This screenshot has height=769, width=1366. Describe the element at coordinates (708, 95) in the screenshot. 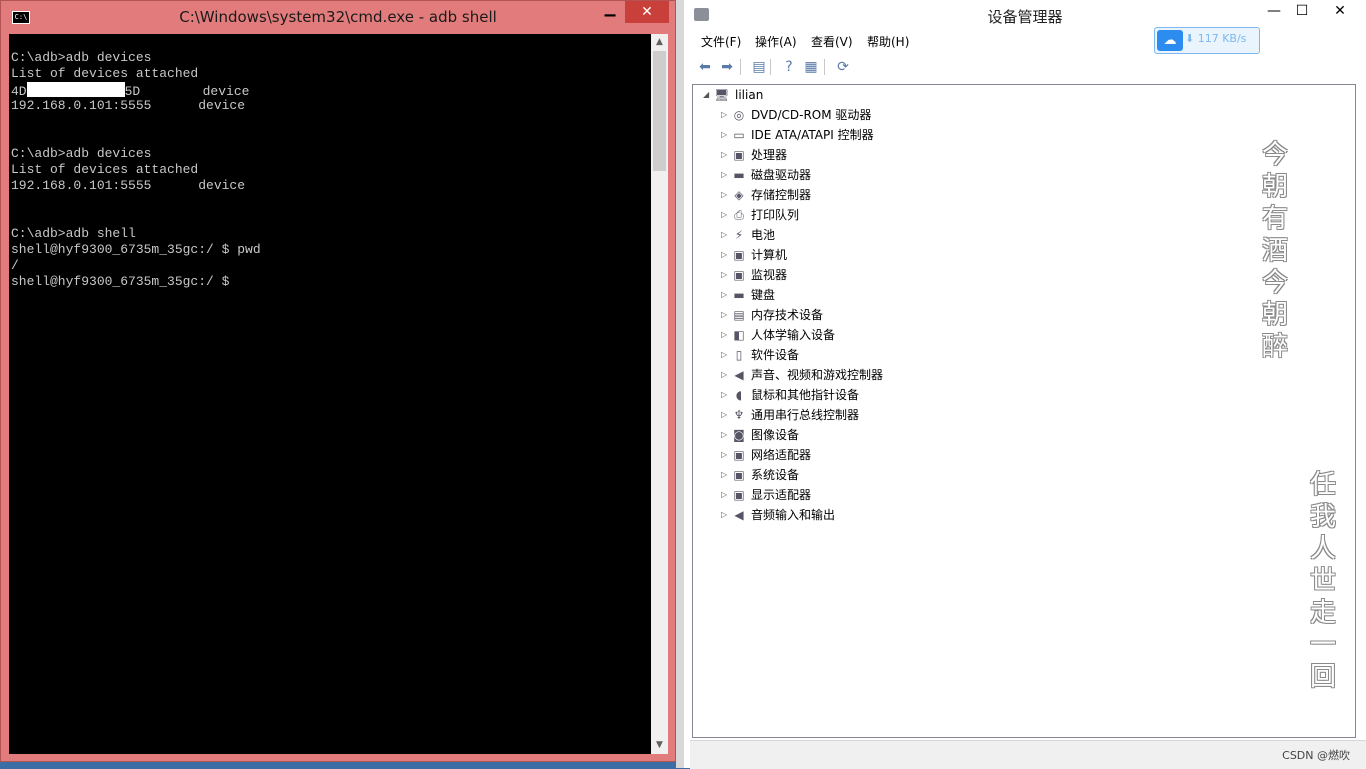

I see `collapse-arrow-icon: ◢` at that location.